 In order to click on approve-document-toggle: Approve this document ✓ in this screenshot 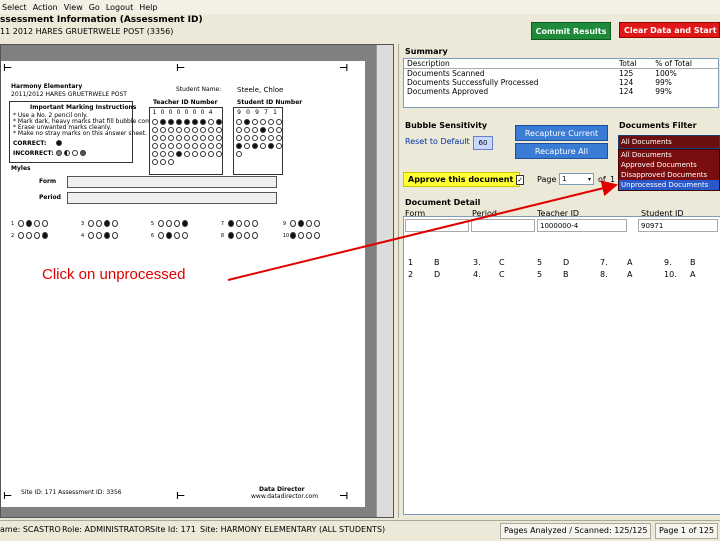, I will do `click(464, 179)`.